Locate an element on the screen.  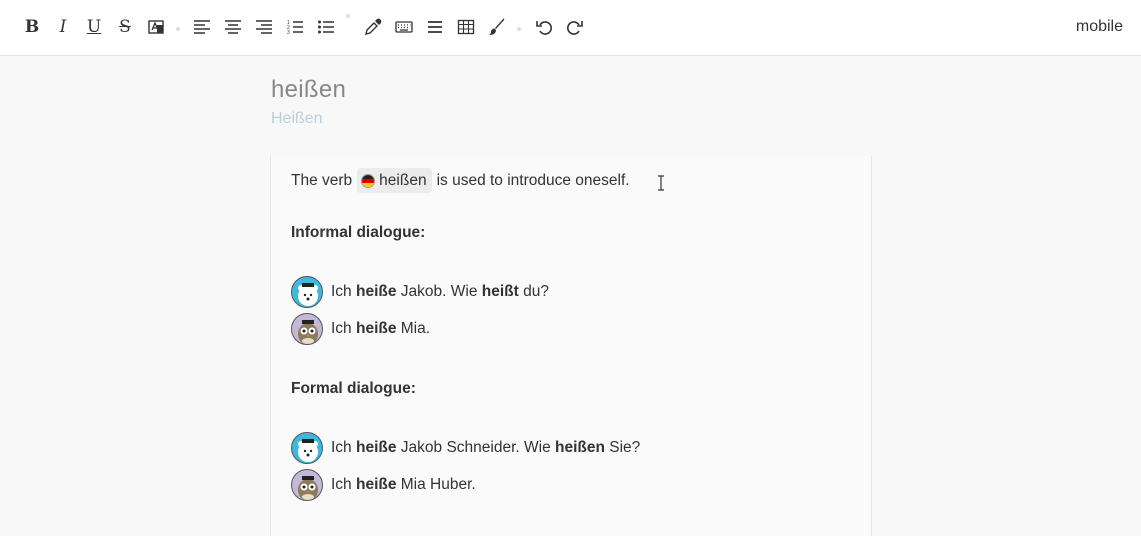
verb-highlight: heißt is located at coordinates (500, 291).